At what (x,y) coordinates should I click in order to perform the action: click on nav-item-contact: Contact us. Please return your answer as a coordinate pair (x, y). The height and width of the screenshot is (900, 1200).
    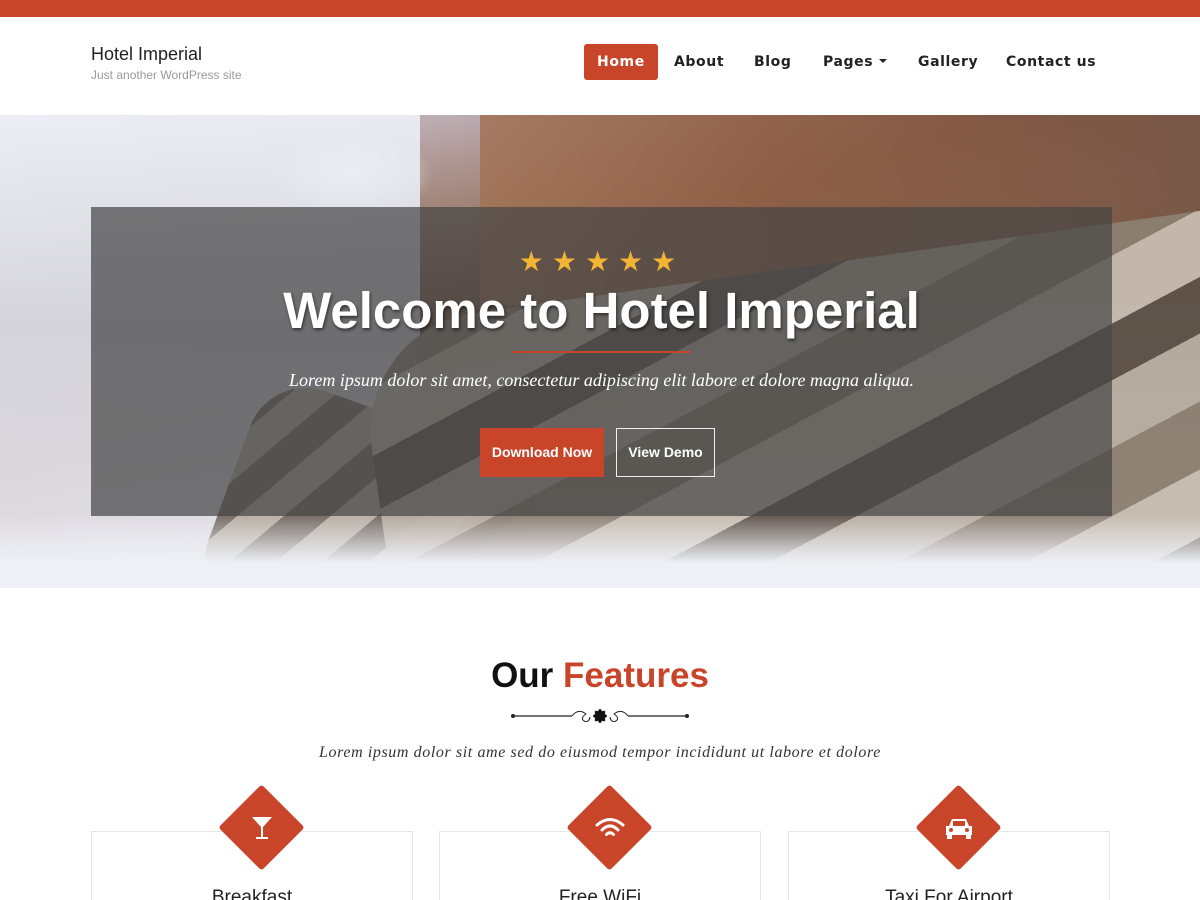
    Looking at the image, I should click on (1051, 62).